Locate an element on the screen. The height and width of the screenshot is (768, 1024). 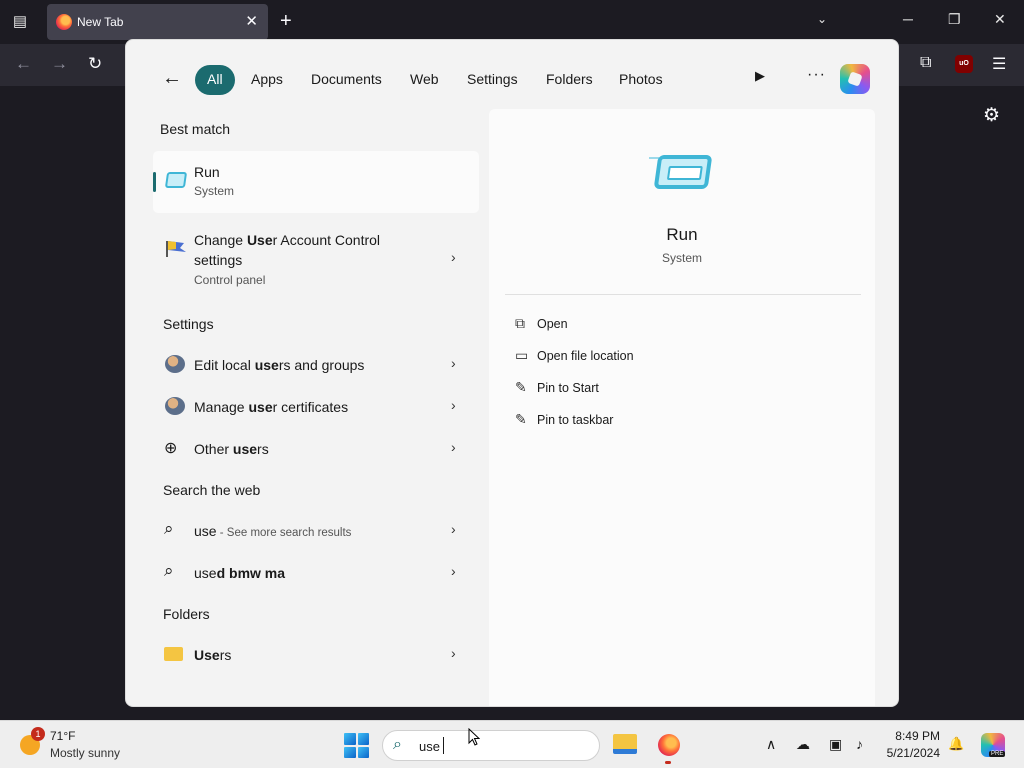
divider is located at coordinates (683, 294).